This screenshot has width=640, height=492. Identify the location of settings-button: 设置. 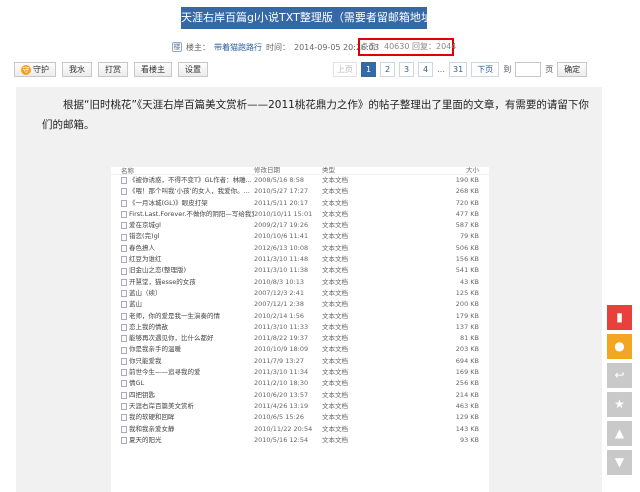
(193, 69).